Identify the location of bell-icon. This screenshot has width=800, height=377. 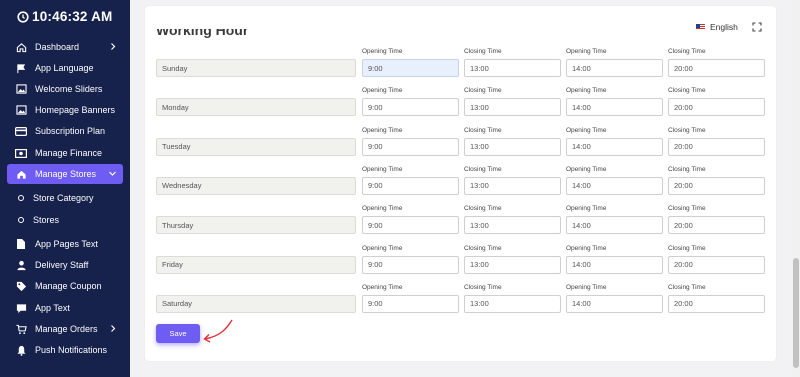
(21, 350).